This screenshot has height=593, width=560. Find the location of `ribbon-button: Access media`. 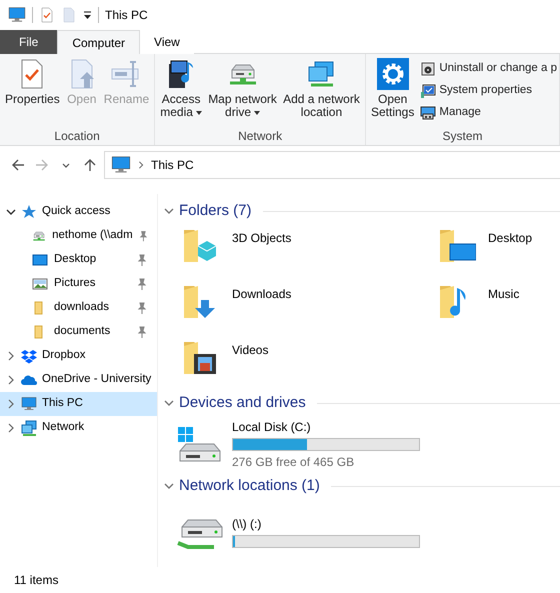

ribbon-button: Access media is located at coordinates (181, 92).